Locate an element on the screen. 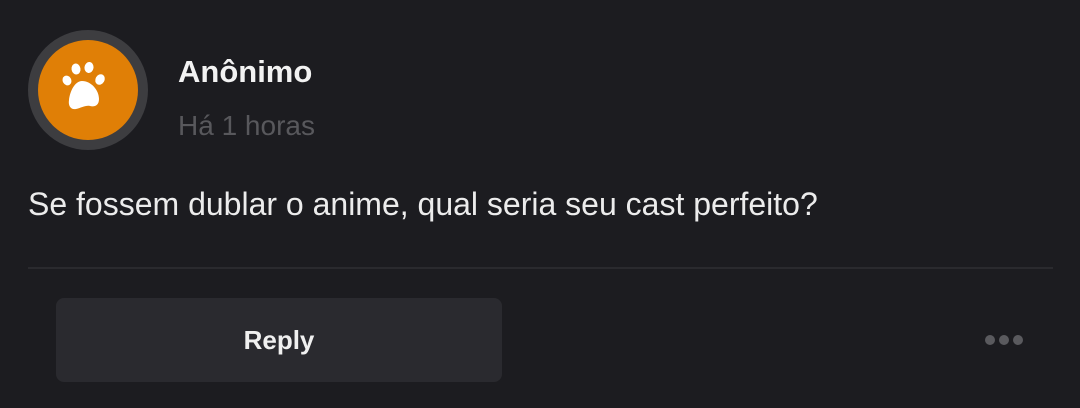 The width and height of the screenshot is (1080, 408). reply-button-label: Reply is located at coordinates (279, 339).